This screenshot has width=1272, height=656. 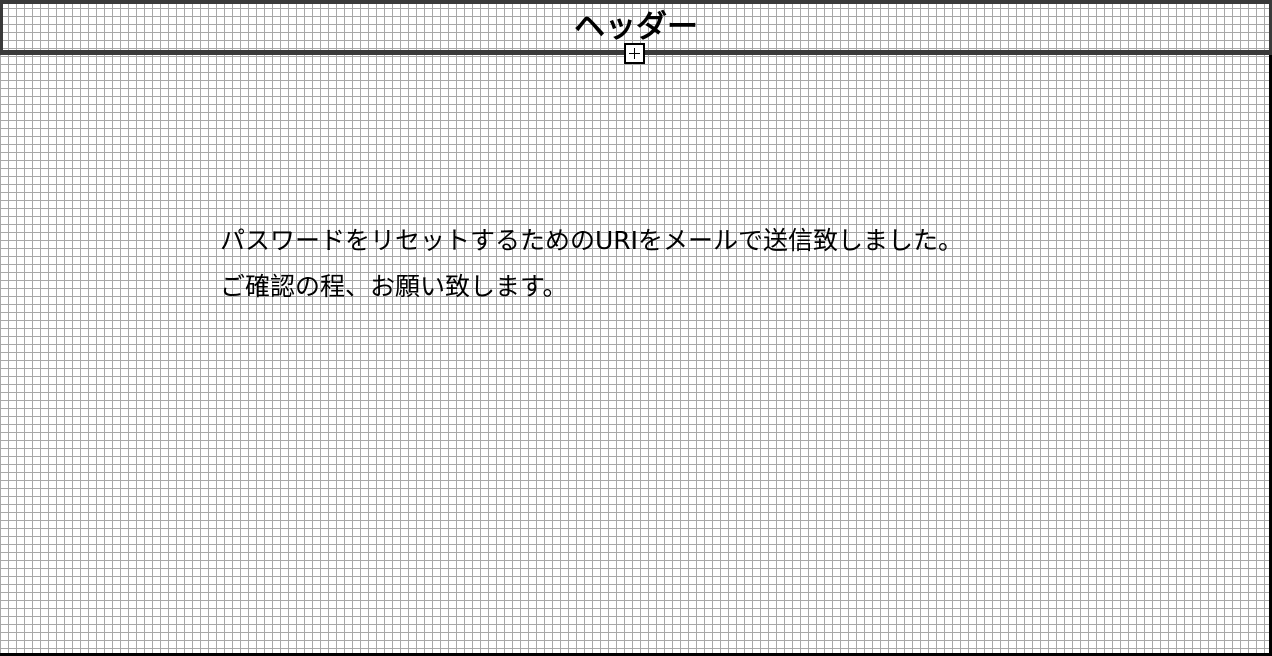 What do you see at coordinates (634, 53) in the screenshot?
I see `expand-toggle-button` at bounding box center [634, 53].